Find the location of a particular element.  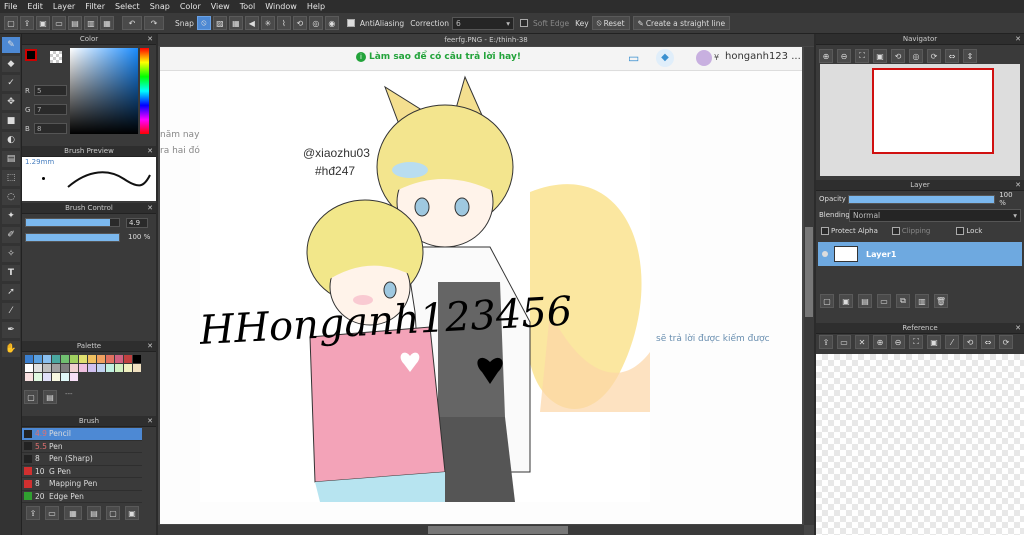

duplicate-layer-icon: ⧉ is located at coordinates (903, 301).